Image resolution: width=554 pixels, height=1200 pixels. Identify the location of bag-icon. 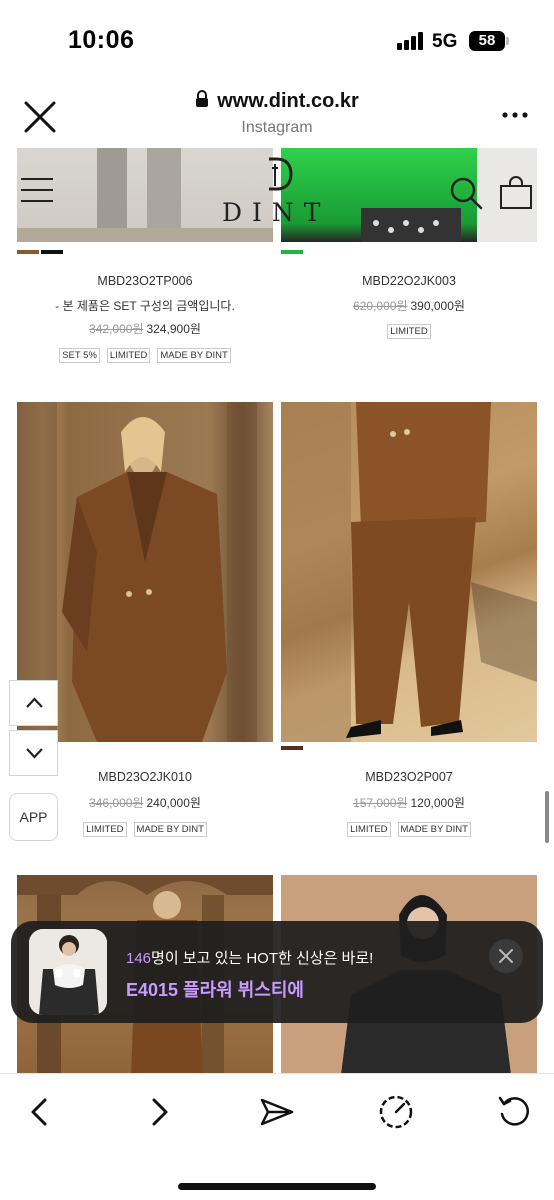
(516, 193).